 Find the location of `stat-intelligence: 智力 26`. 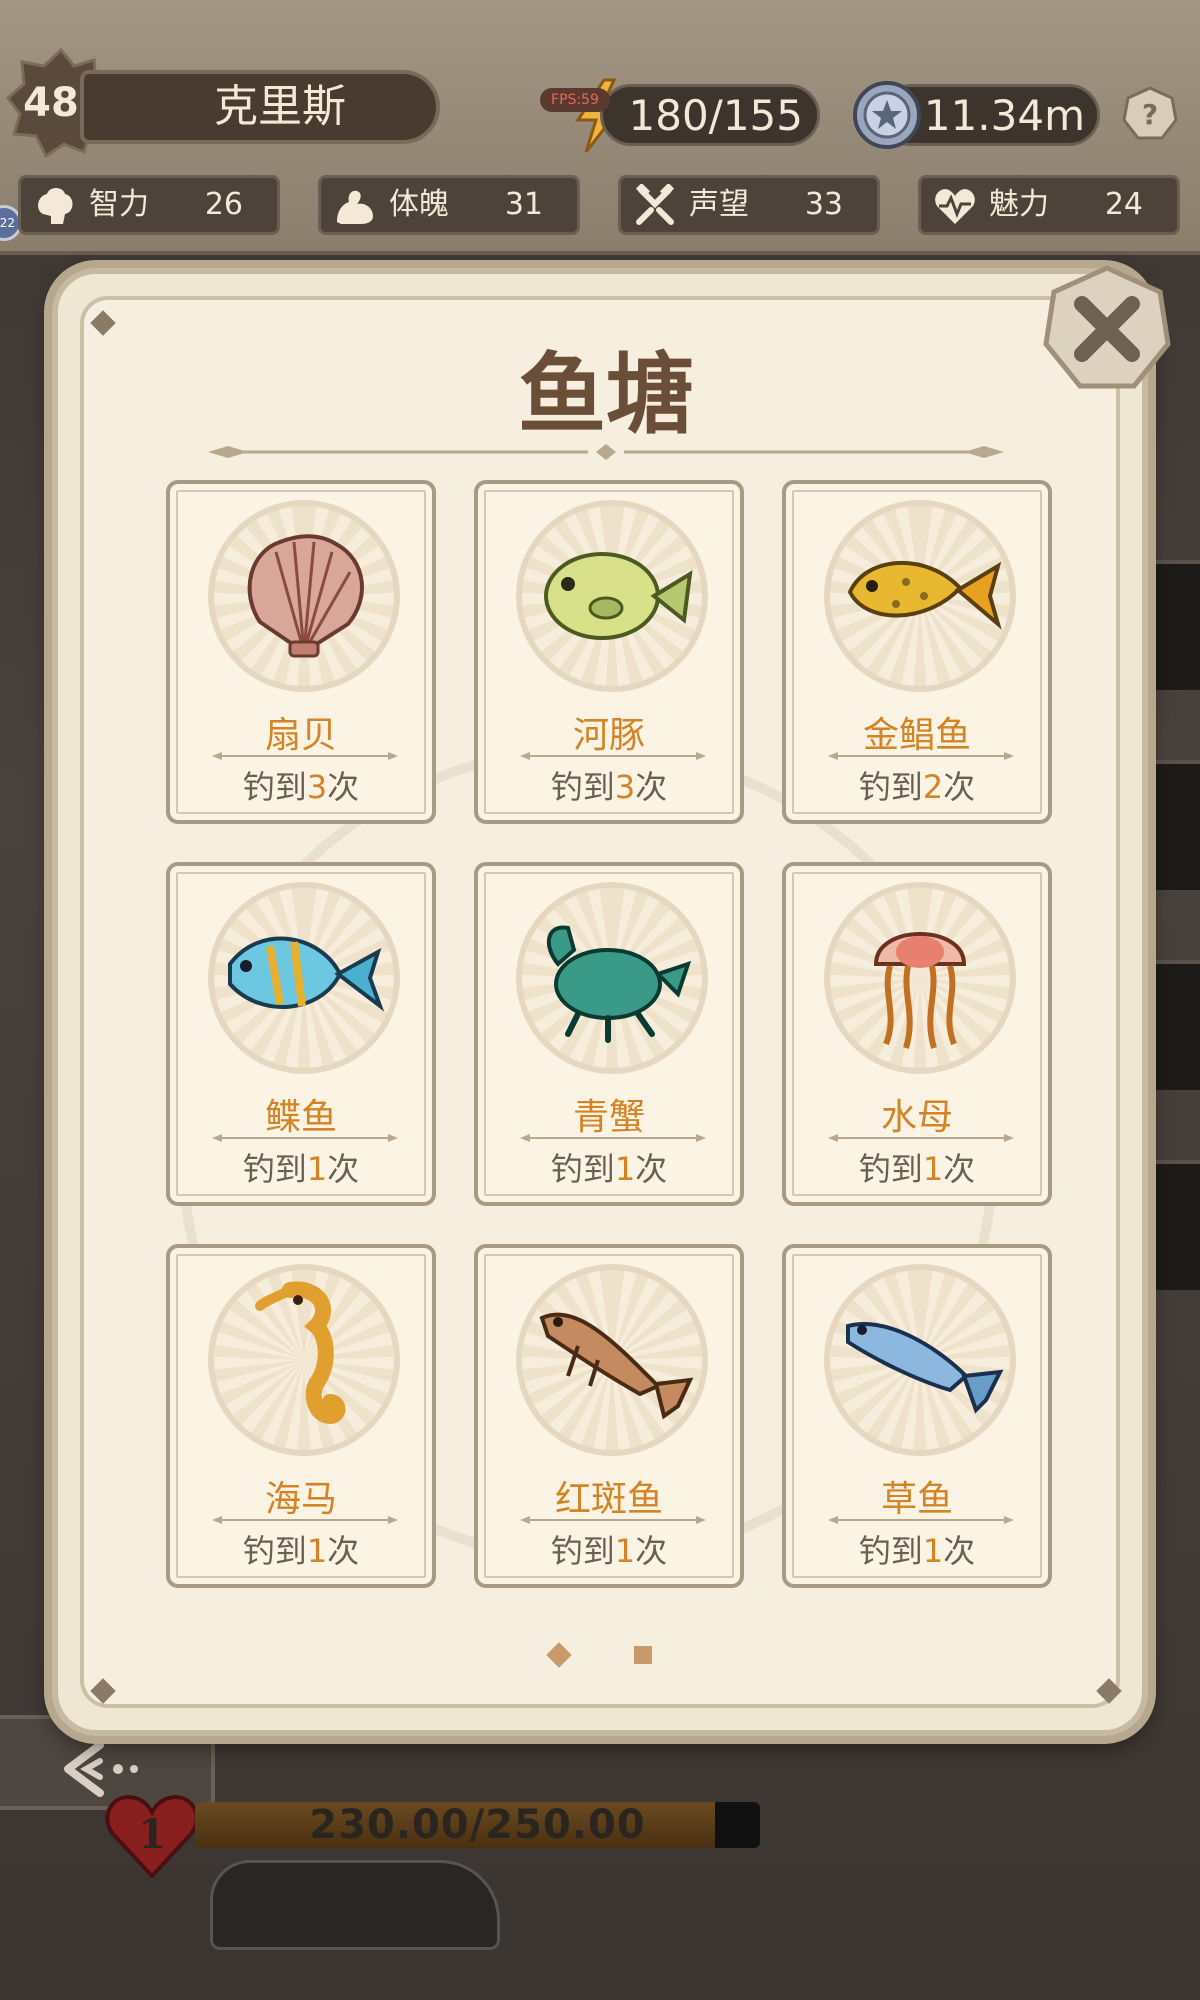

stat-intelligence: 智力 26 is located at coordinates (149, 205).